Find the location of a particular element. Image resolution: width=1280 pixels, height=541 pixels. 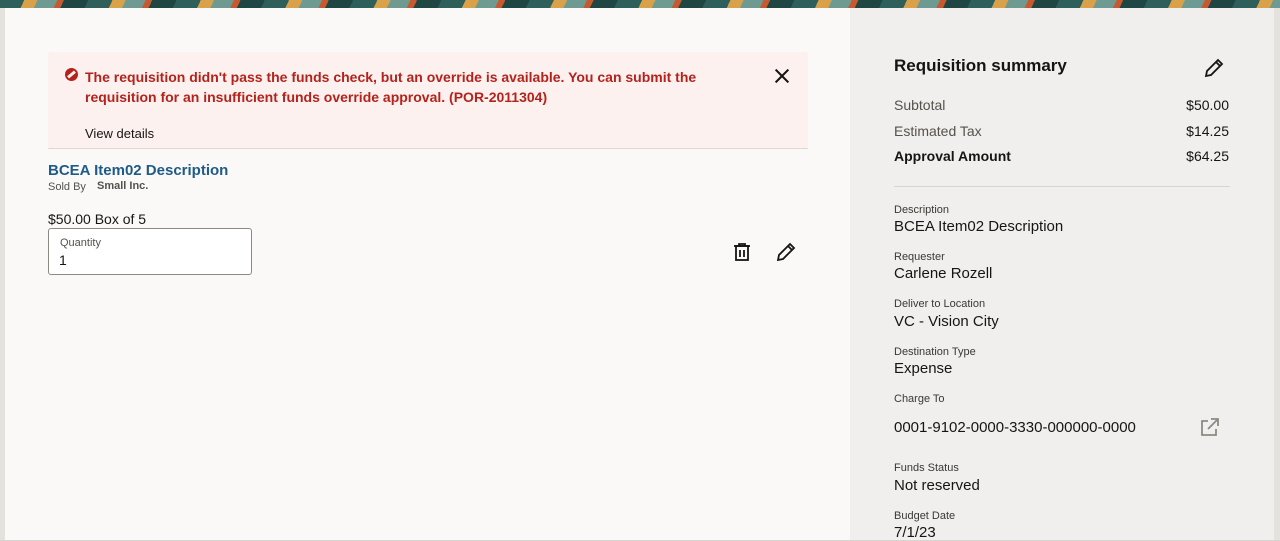

charge-to-value: 0001-9102-0000-3330-000000-0000 is located at coordinates (1015, 427).